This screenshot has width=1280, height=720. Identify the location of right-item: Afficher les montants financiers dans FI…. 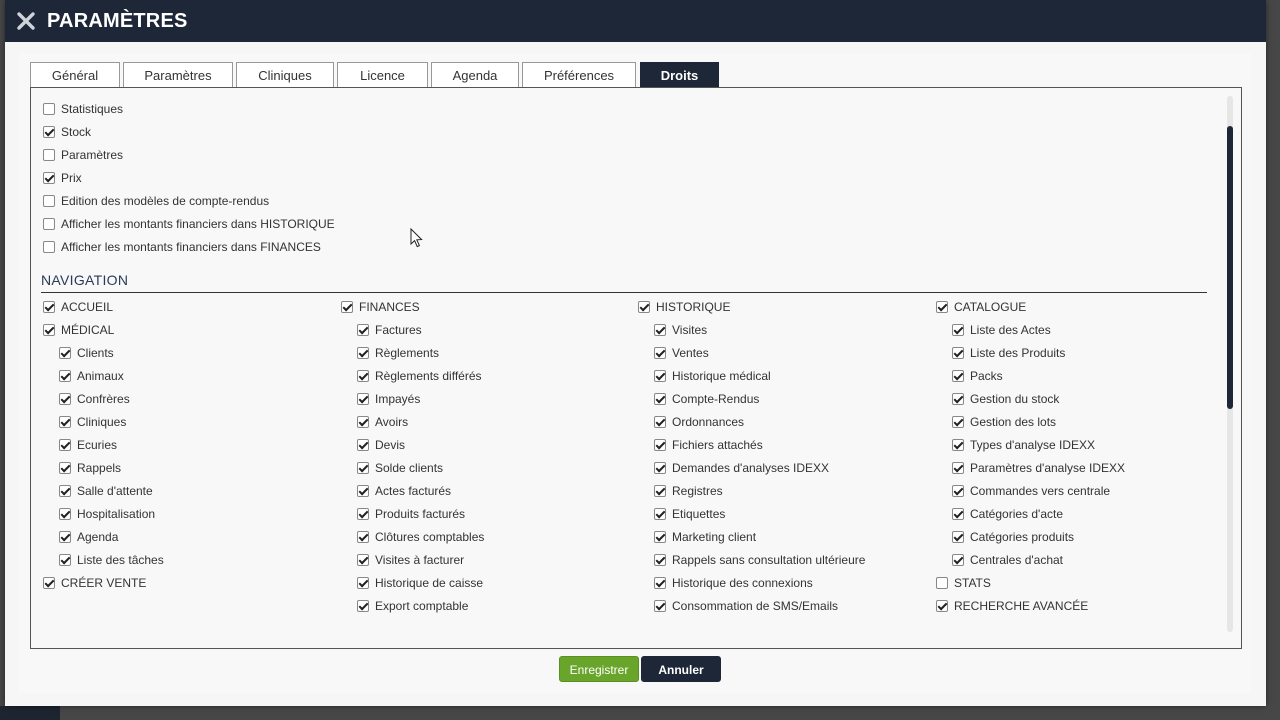
(182, 247).